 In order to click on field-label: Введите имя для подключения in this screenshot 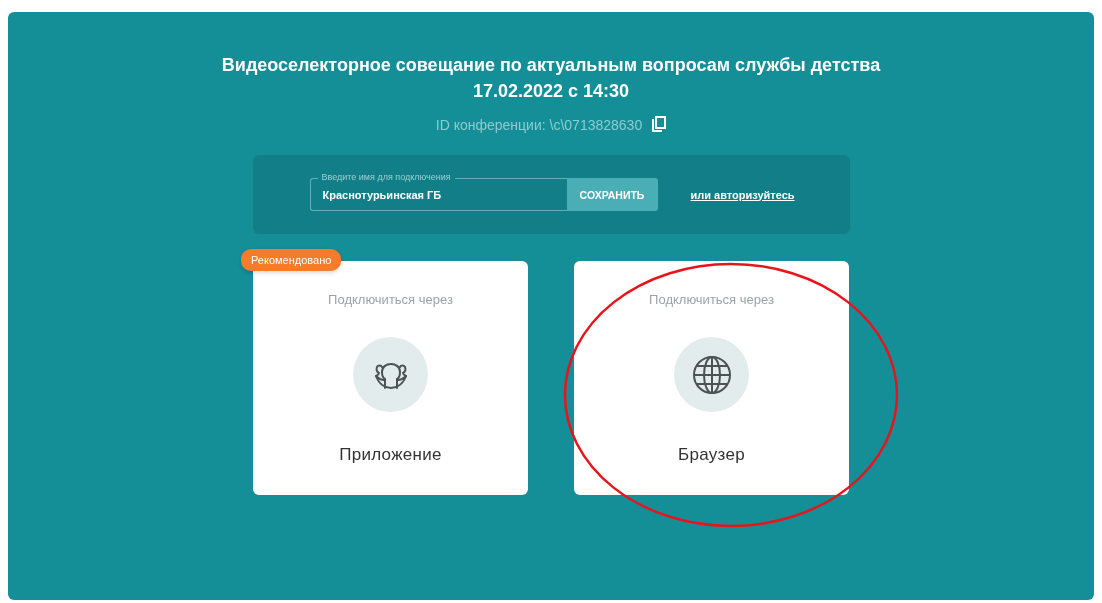, I will do `click(386, 177)`.